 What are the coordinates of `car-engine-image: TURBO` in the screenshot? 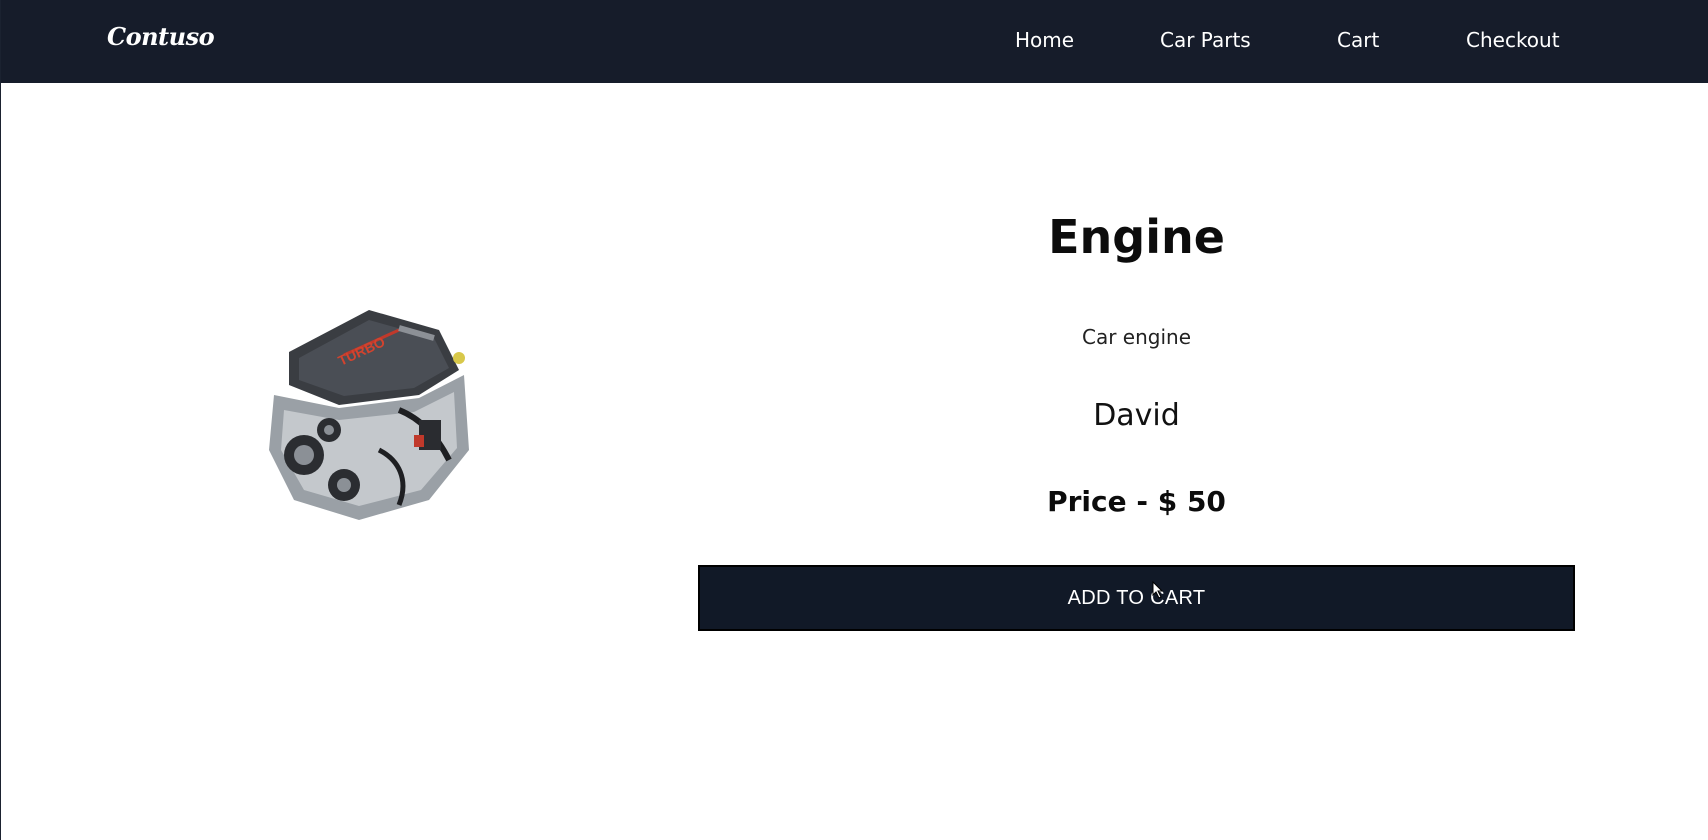 It's located at (369, 415).